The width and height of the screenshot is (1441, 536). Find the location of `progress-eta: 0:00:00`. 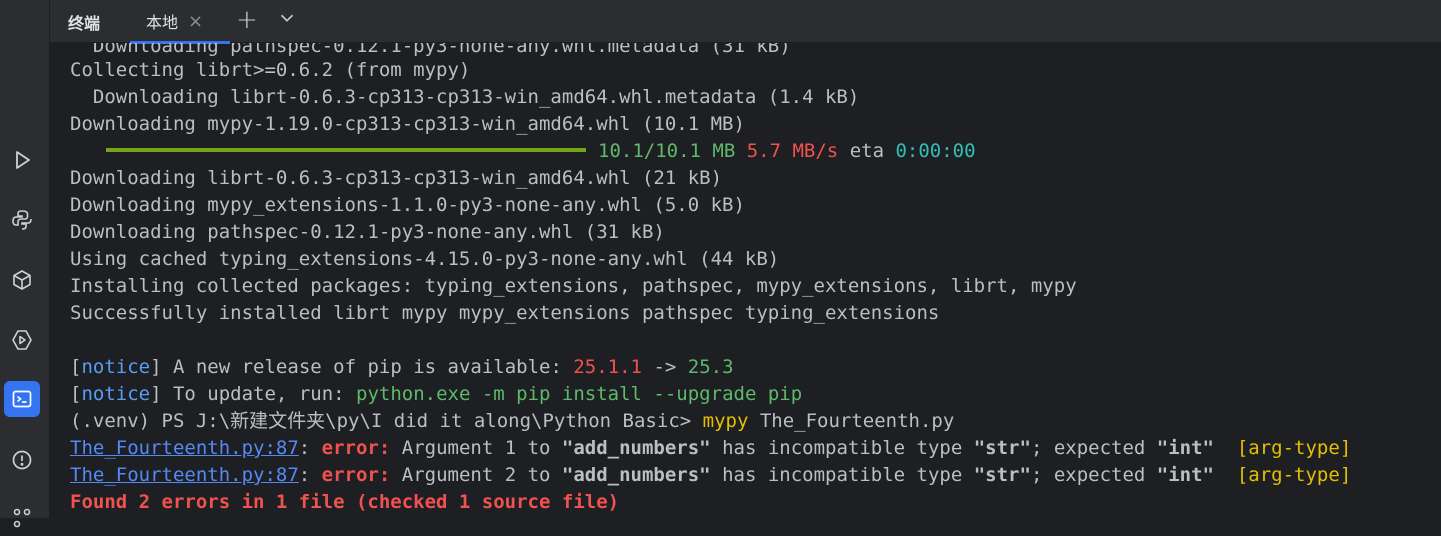

progress-eta: 0:00:00 is located at coordinates (935, 151).